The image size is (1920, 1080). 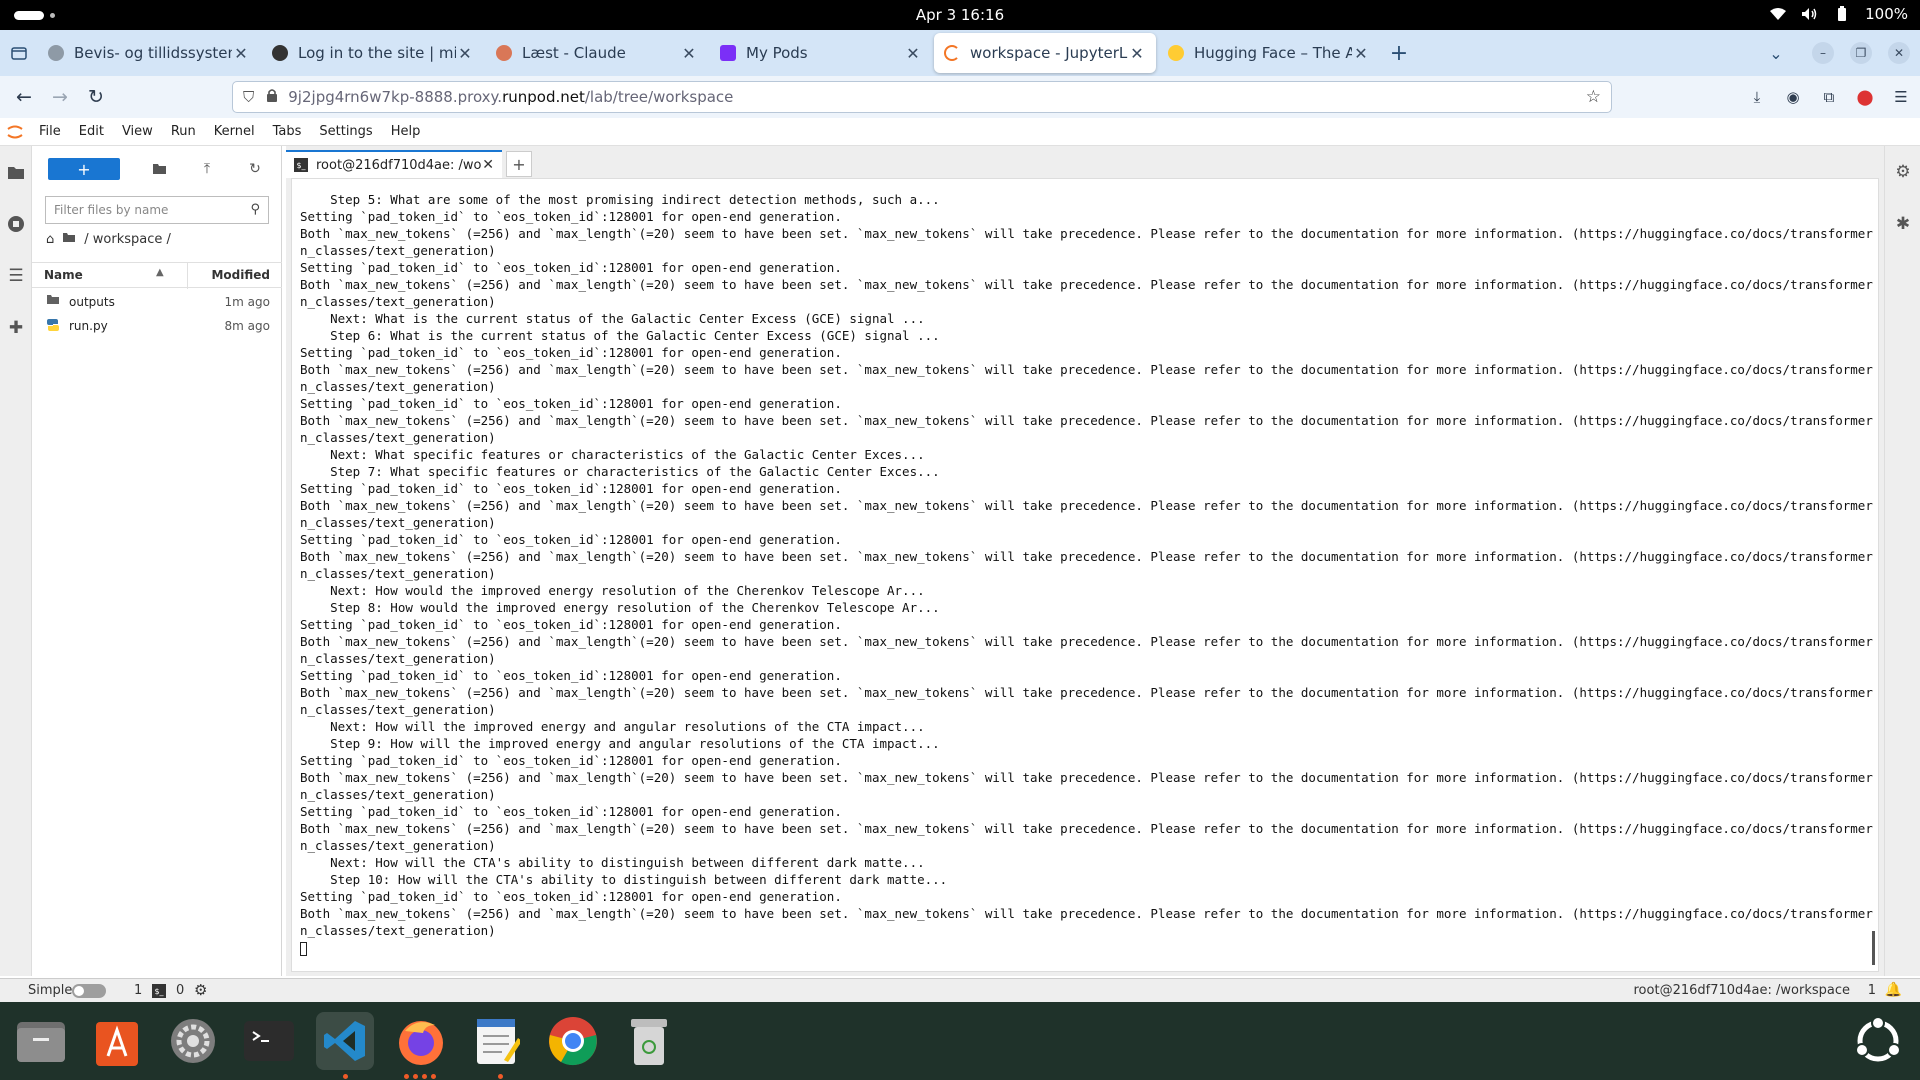 What do you see at coordinates (1899, 53) in the screenshot?
I see `close-window-icon: ✕` at bounding box center [1899, 53].